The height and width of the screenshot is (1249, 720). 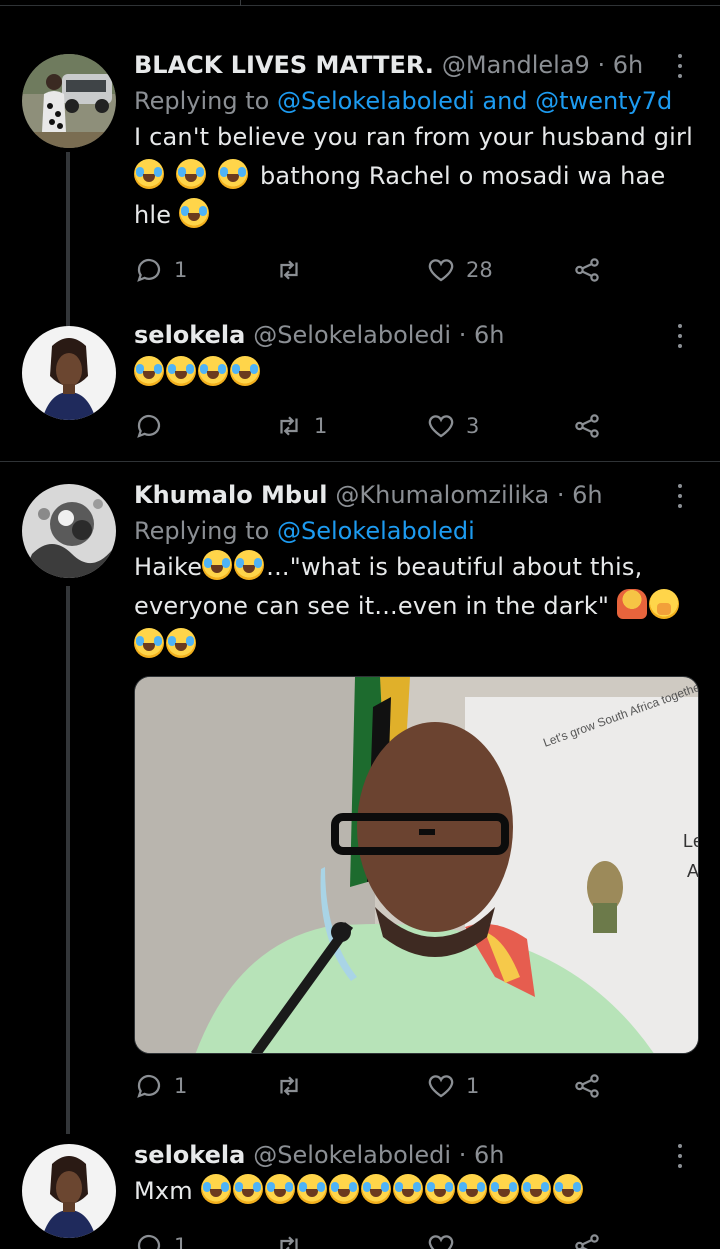 I want to click on backdrop-letters-2: A, so click(x=693, y=871).